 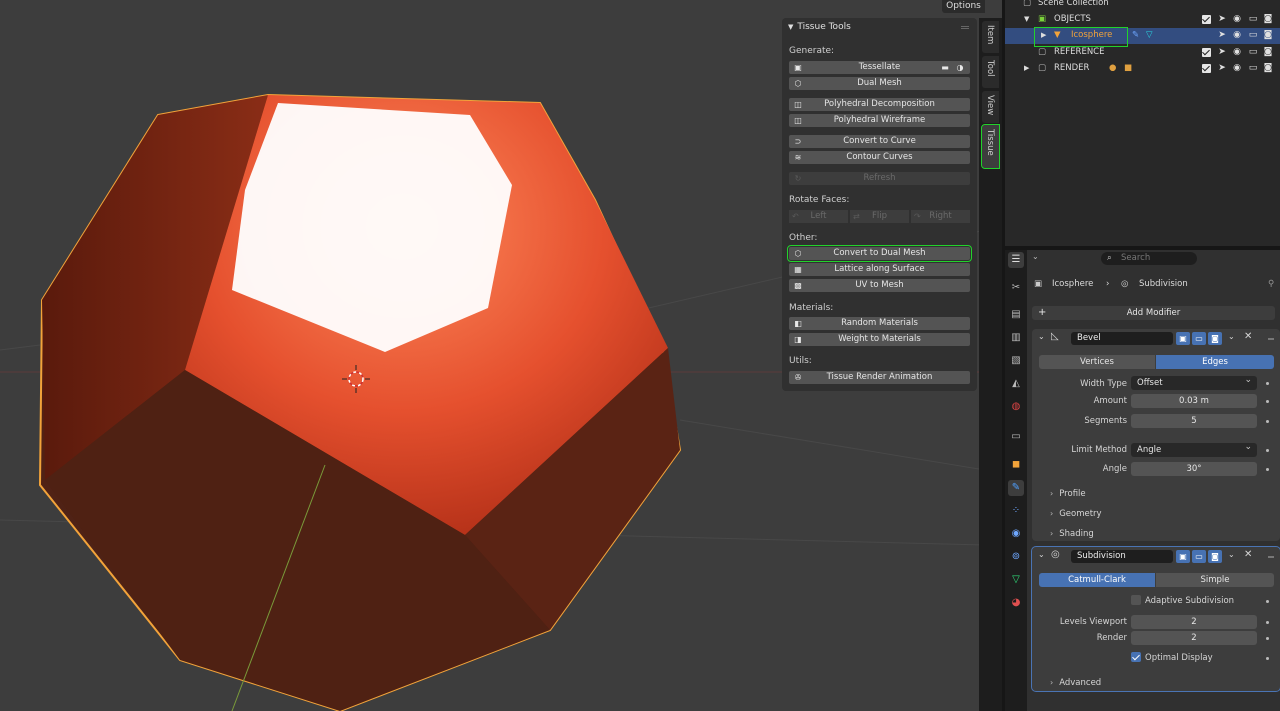 What do you see at coordinates (1153, 313) in the screenshot?
I see `add-modifier-button: + Add Modifier` at bounding box center [1153, 313].